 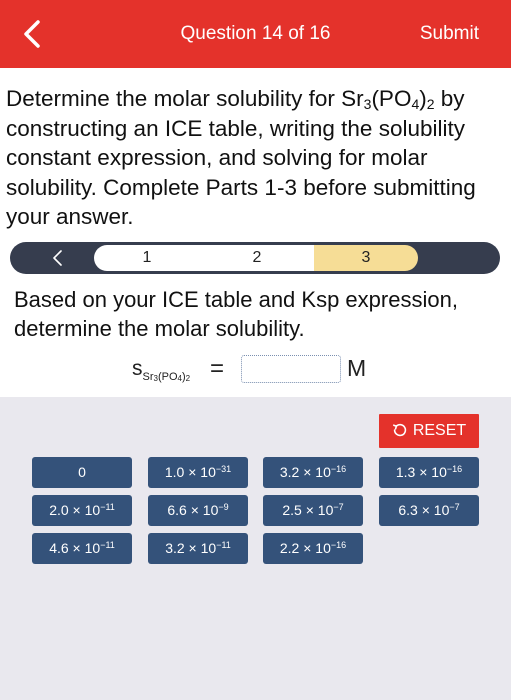 I want to click on back-button, so click(x=34, y=34).